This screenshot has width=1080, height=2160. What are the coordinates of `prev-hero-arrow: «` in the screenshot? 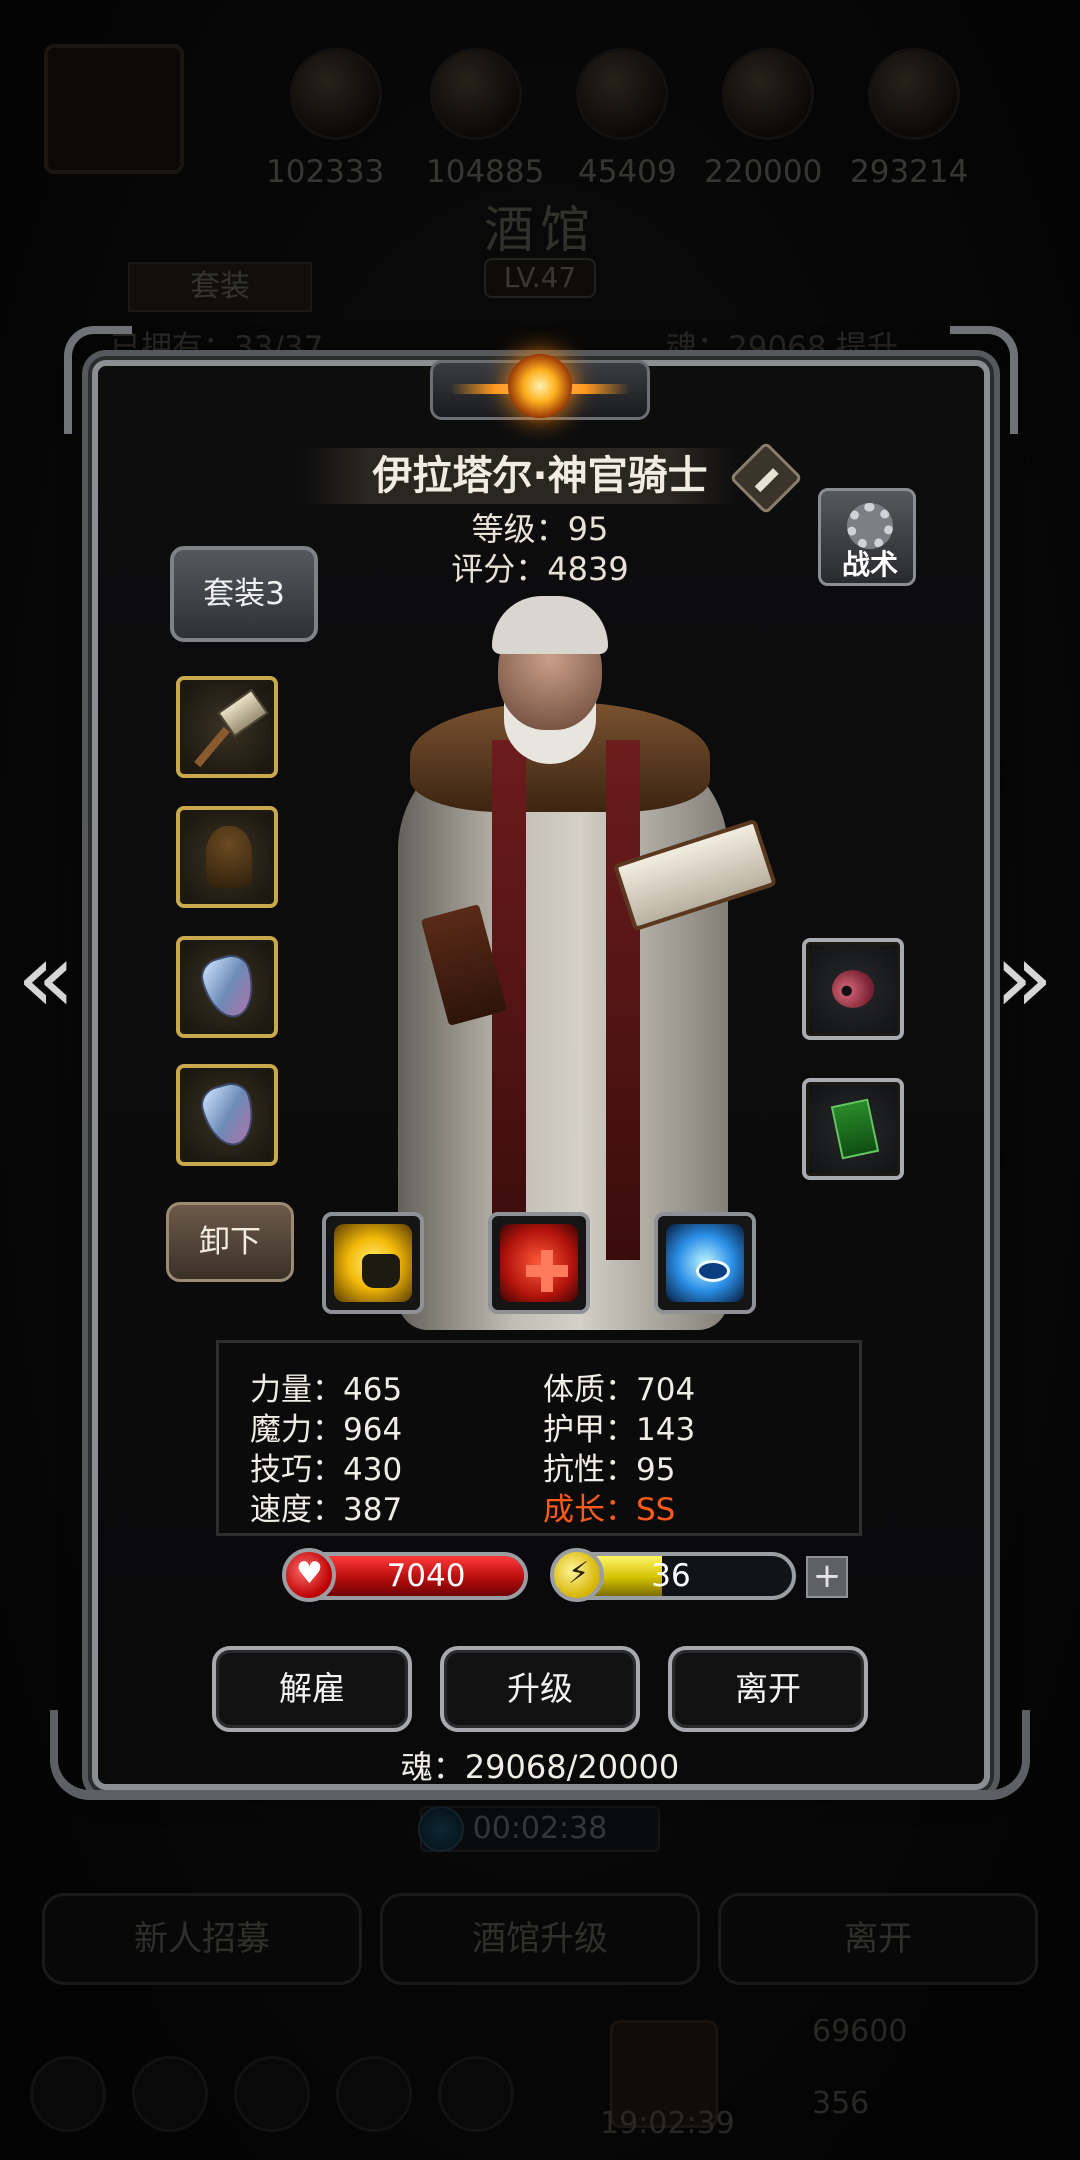 It's located at (46, 978).